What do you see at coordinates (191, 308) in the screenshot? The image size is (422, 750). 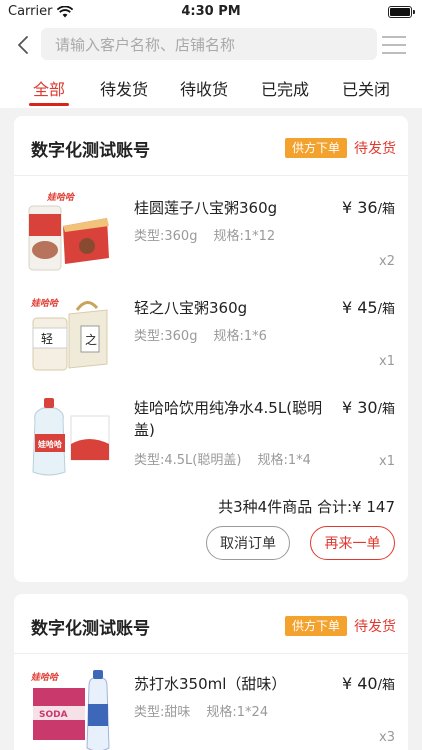 I see `product-name: 轻之八宝粥360g` at bounding box center [191, 308].